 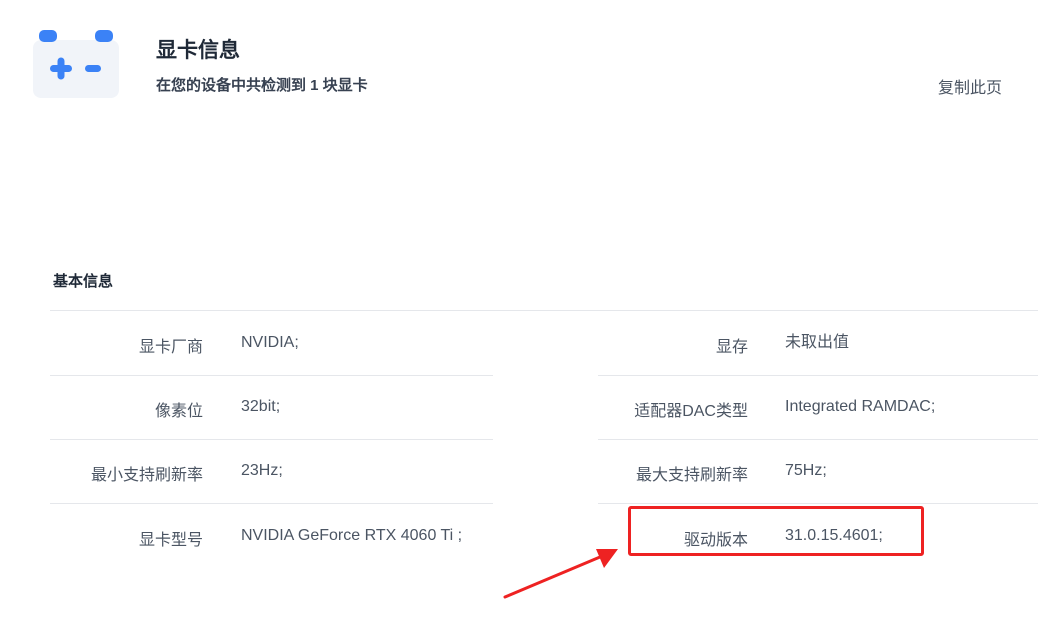 What do you see at coordinates (170, 347) in the screenshot?
I see `field-label-vendor: 显卡厂商` at bounding box center [170, 347].